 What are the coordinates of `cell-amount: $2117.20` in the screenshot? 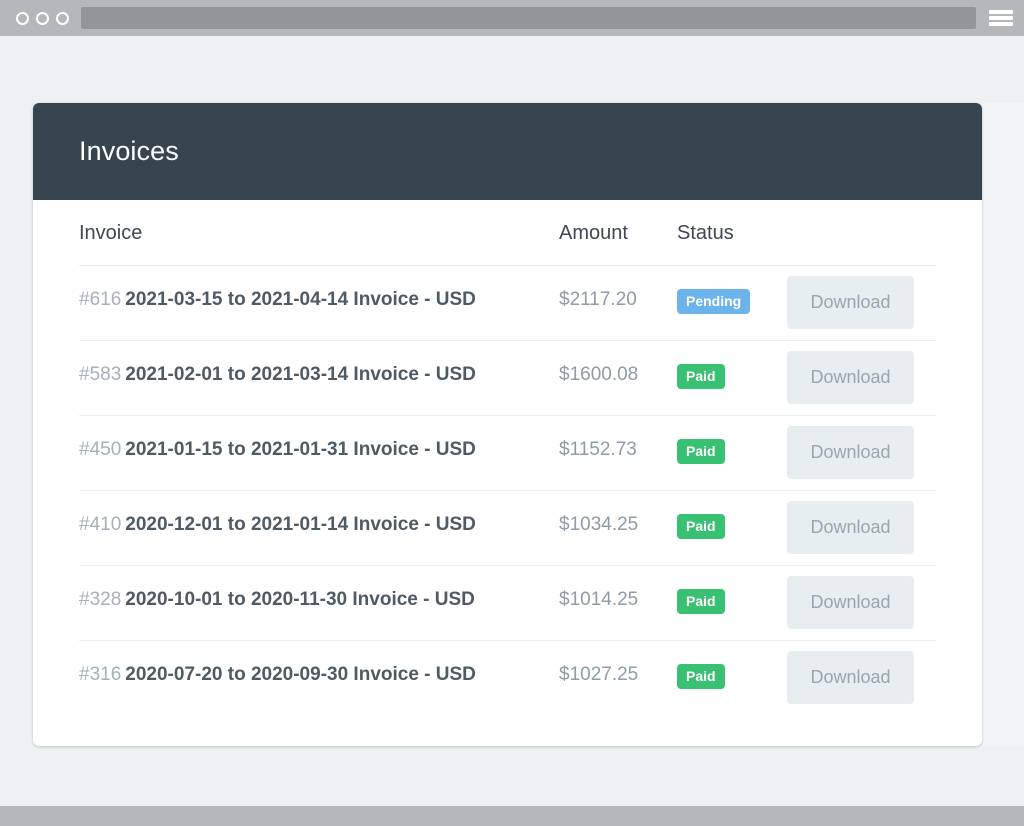 It's located at (618, 303).